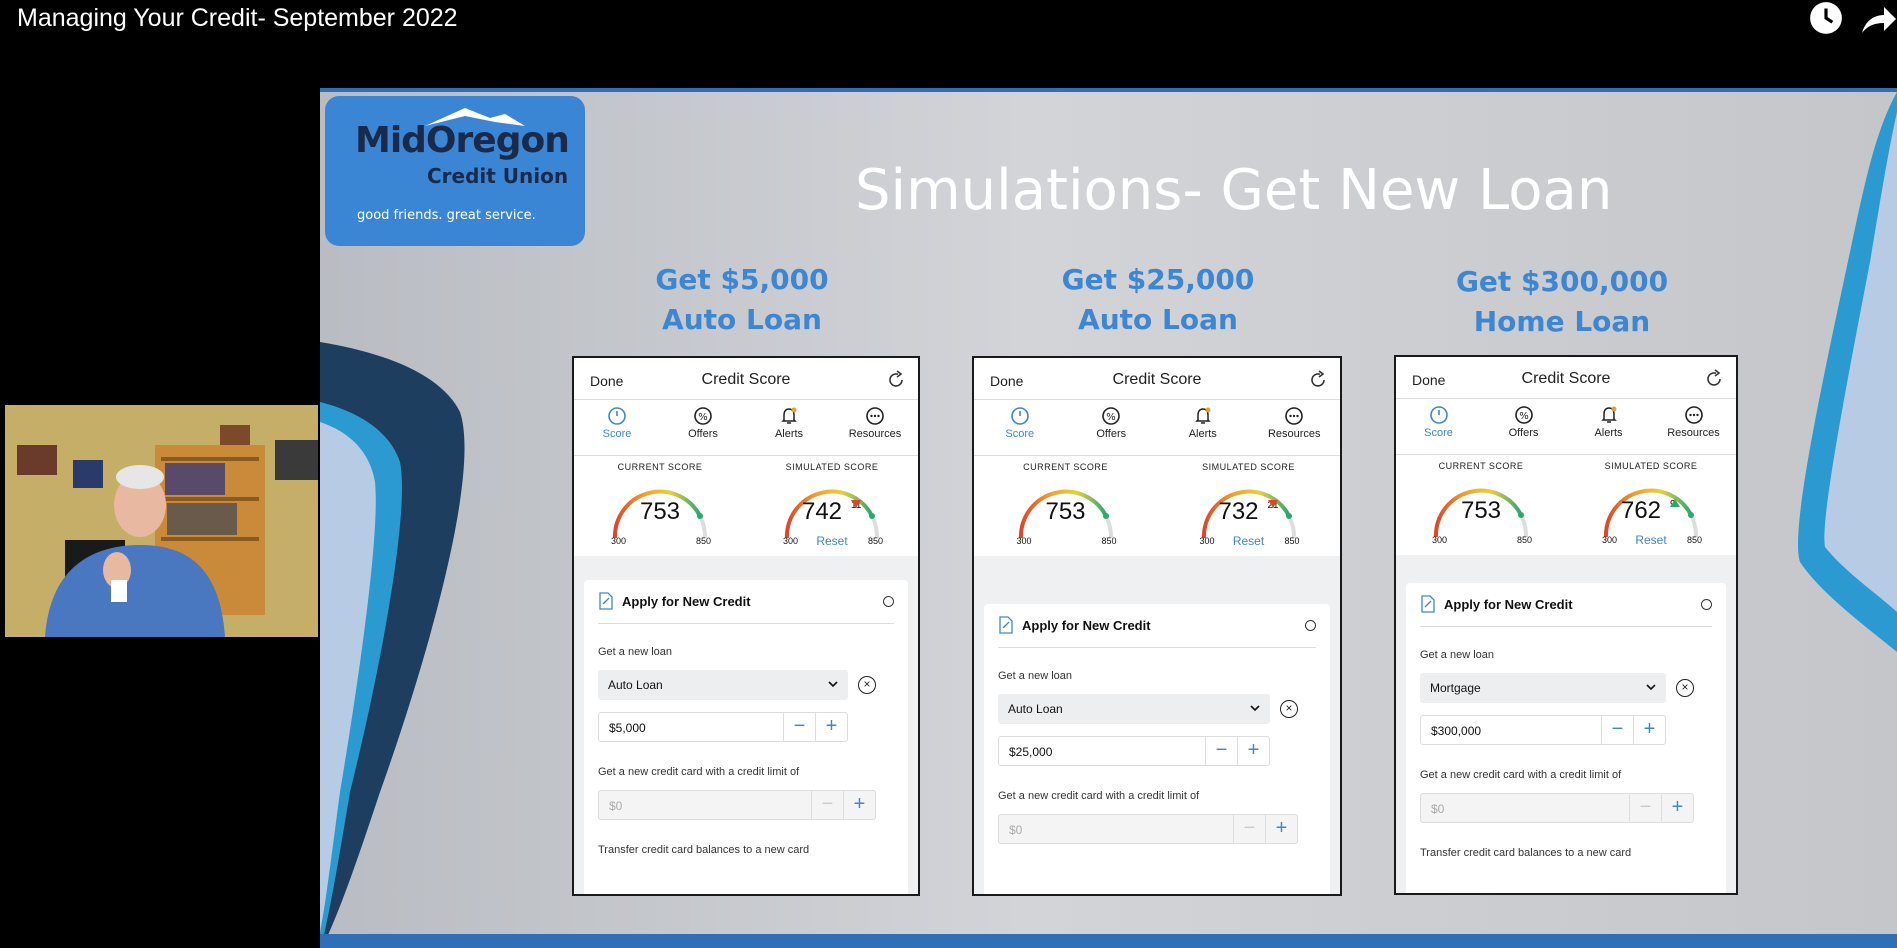  What do you see at coordinates (1562, 301) in the screenshot?
I see `column-heading-3: Get $300,000 Home Loan` at bounding box center [1562, 301].